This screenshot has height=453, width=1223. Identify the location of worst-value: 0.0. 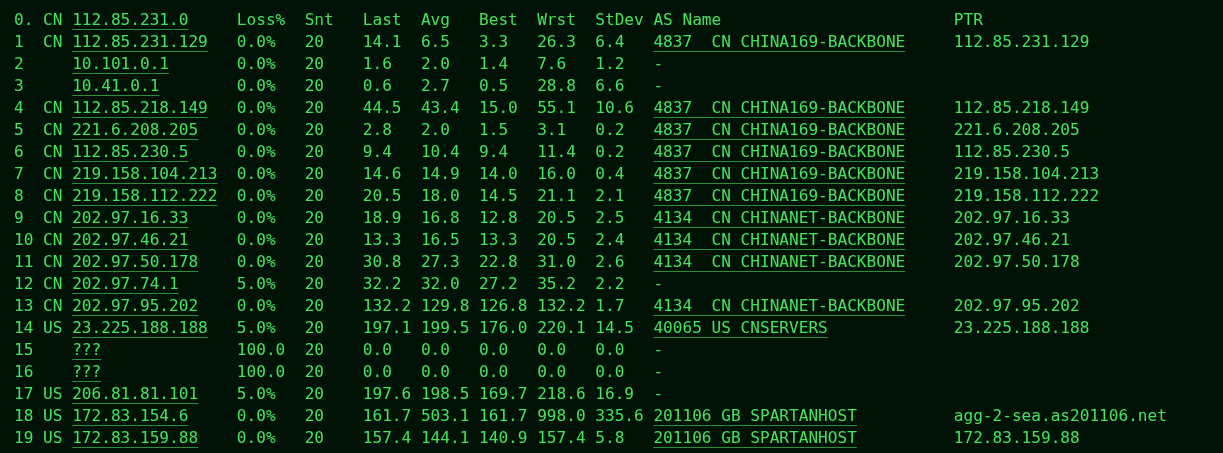
(552, 372).